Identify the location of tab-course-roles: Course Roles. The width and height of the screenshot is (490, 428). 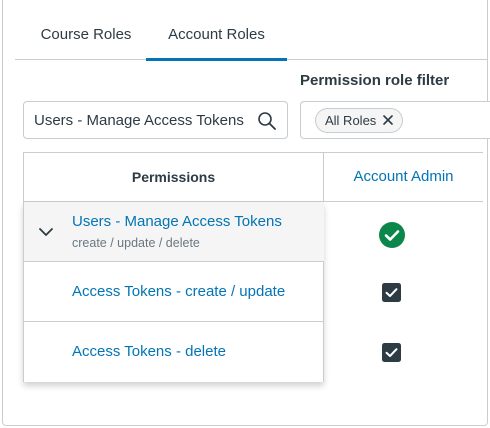
(86, 38).